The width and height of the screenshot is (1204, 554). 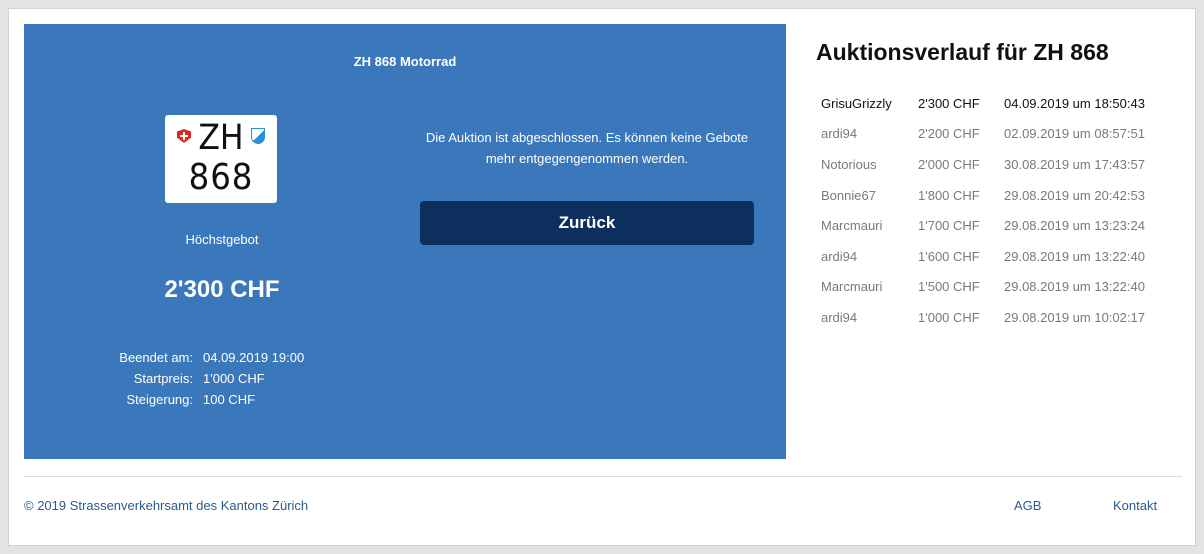 I want to click on bidder-name: Bonnie67, so click(x=848, y=195).